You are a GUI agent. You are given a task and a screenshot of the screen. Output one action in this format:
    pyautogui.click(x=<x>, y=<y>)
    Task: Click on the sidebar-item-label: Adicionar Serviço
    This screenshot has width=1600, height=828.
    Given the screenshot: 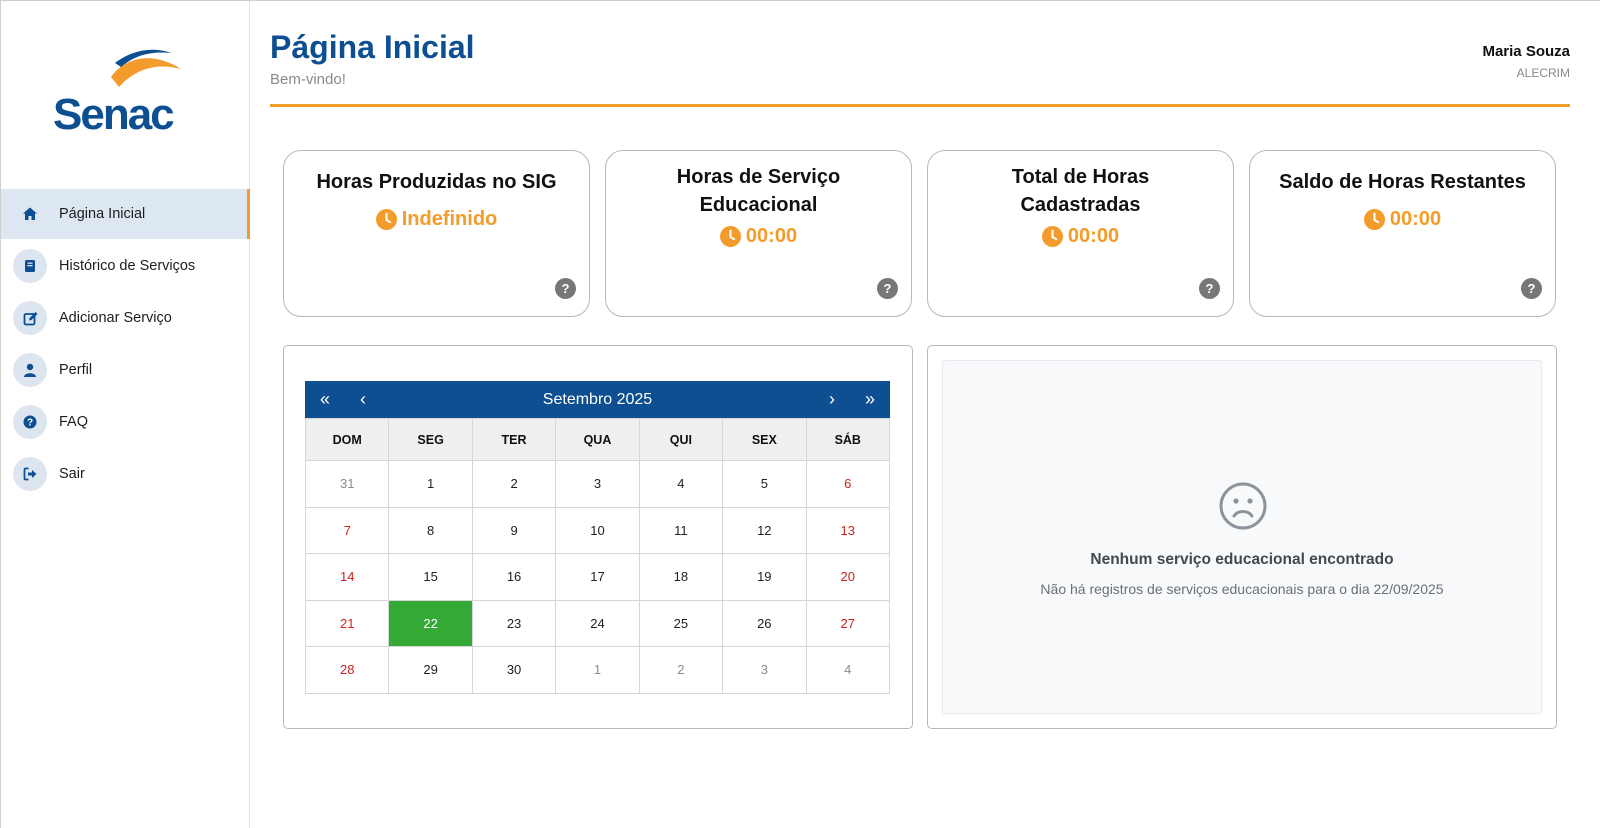 What is the action you would take?
    pyautogui.click(x=115, y=318)
    